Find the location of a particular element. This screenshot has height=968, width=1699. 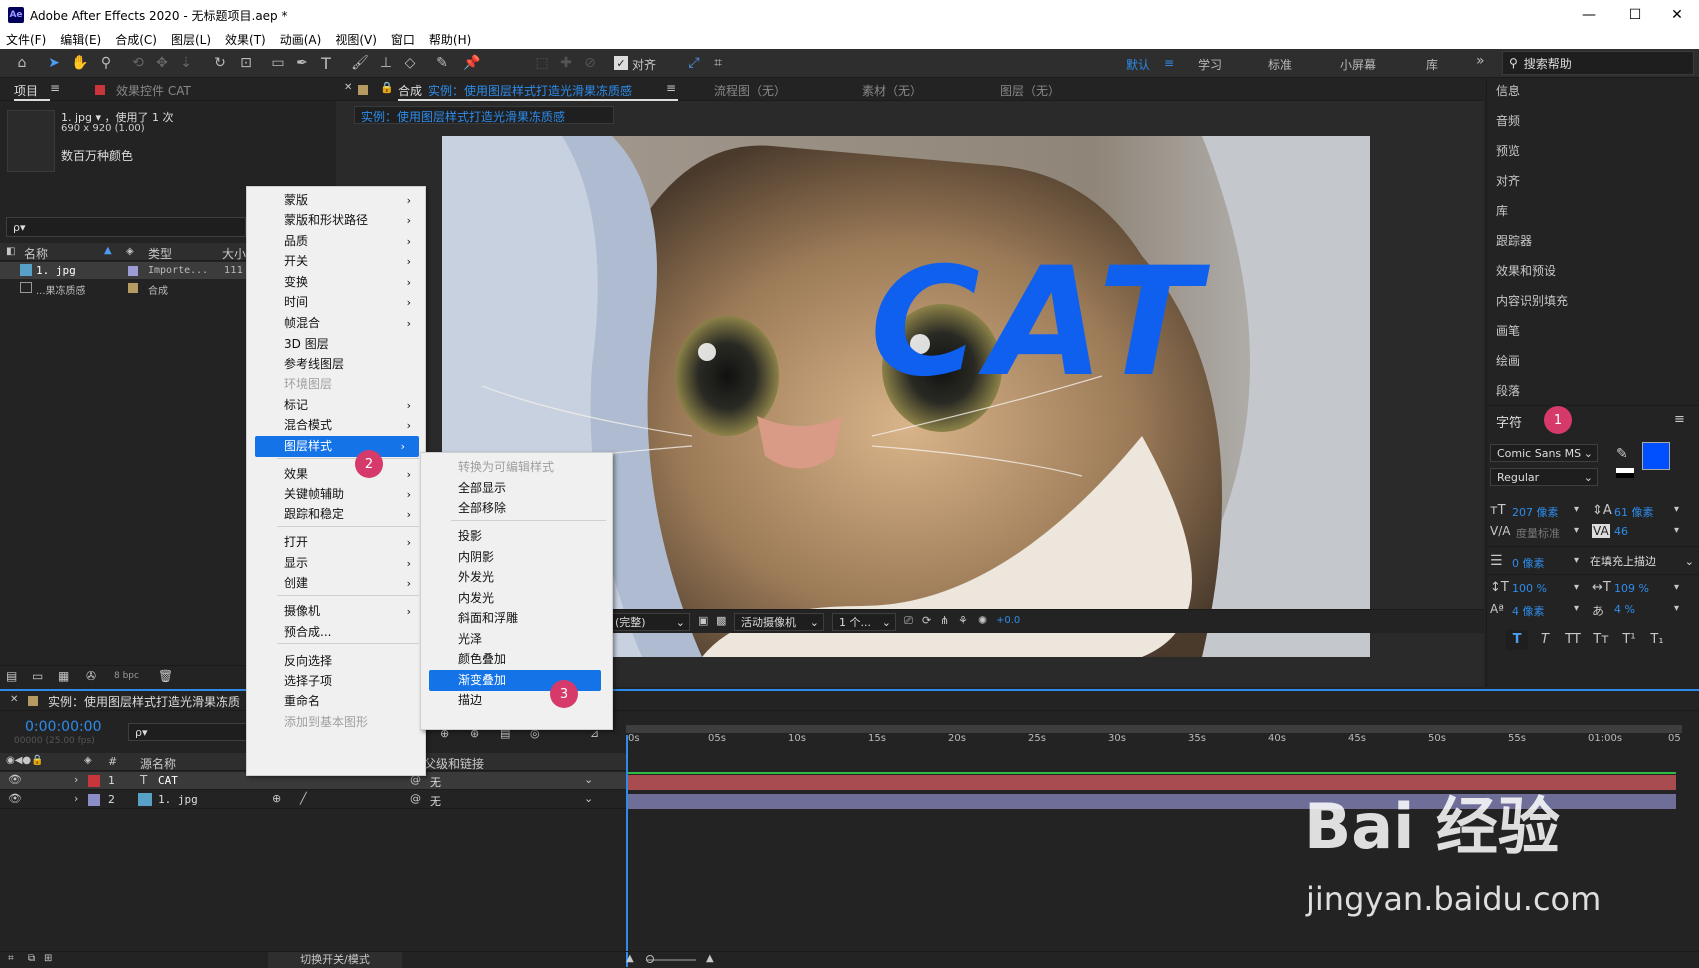

horizontal-scale-value: 109 % is located at coordinates (1631, 588).